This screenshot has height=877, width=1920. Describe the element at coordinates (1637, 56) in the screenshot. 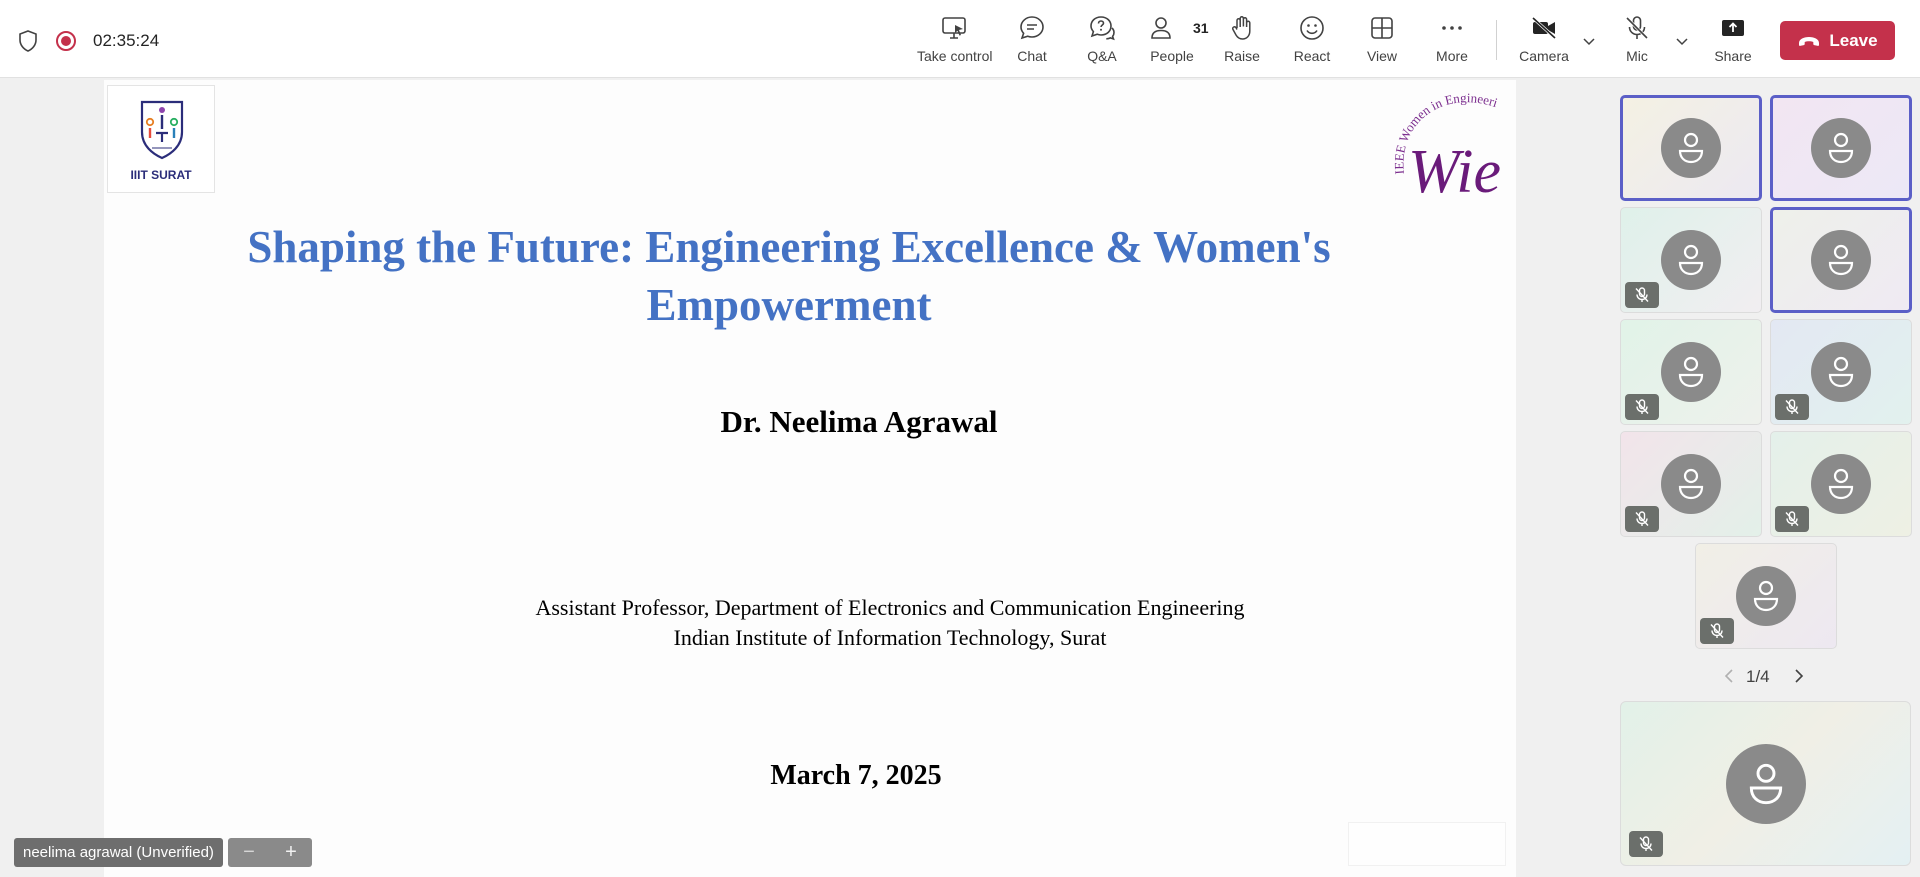

I see `mic-label: Mic` at that location.